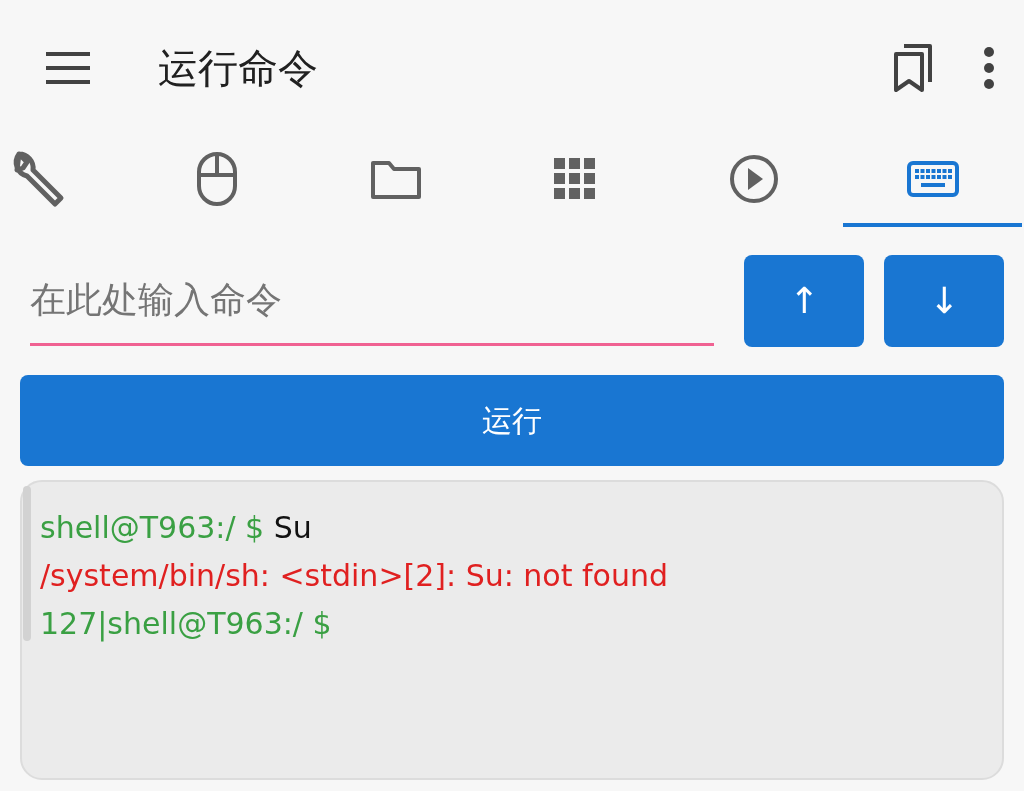 The image size is (1024, 791). What do you see at coordinates (186, 623) in the screenshot?
I see `shell-prompt: 127|shell@T963:/ $` at bounding box center [186, 623].